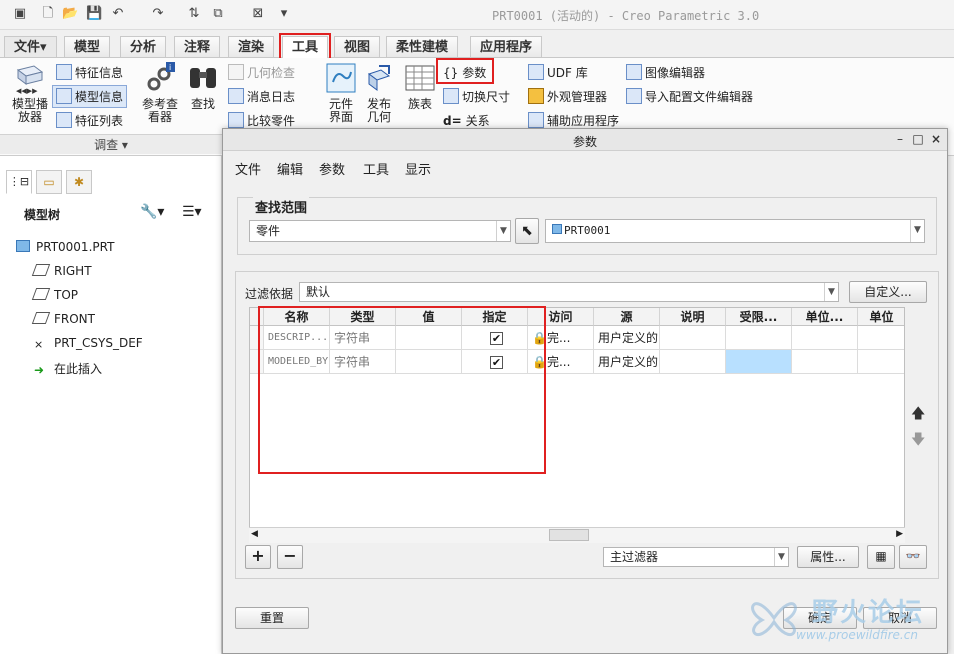  Describe the element at coordinates (567, 96) in the screenshot. I see `appearance-manager-button: 外观管理器` at that location.